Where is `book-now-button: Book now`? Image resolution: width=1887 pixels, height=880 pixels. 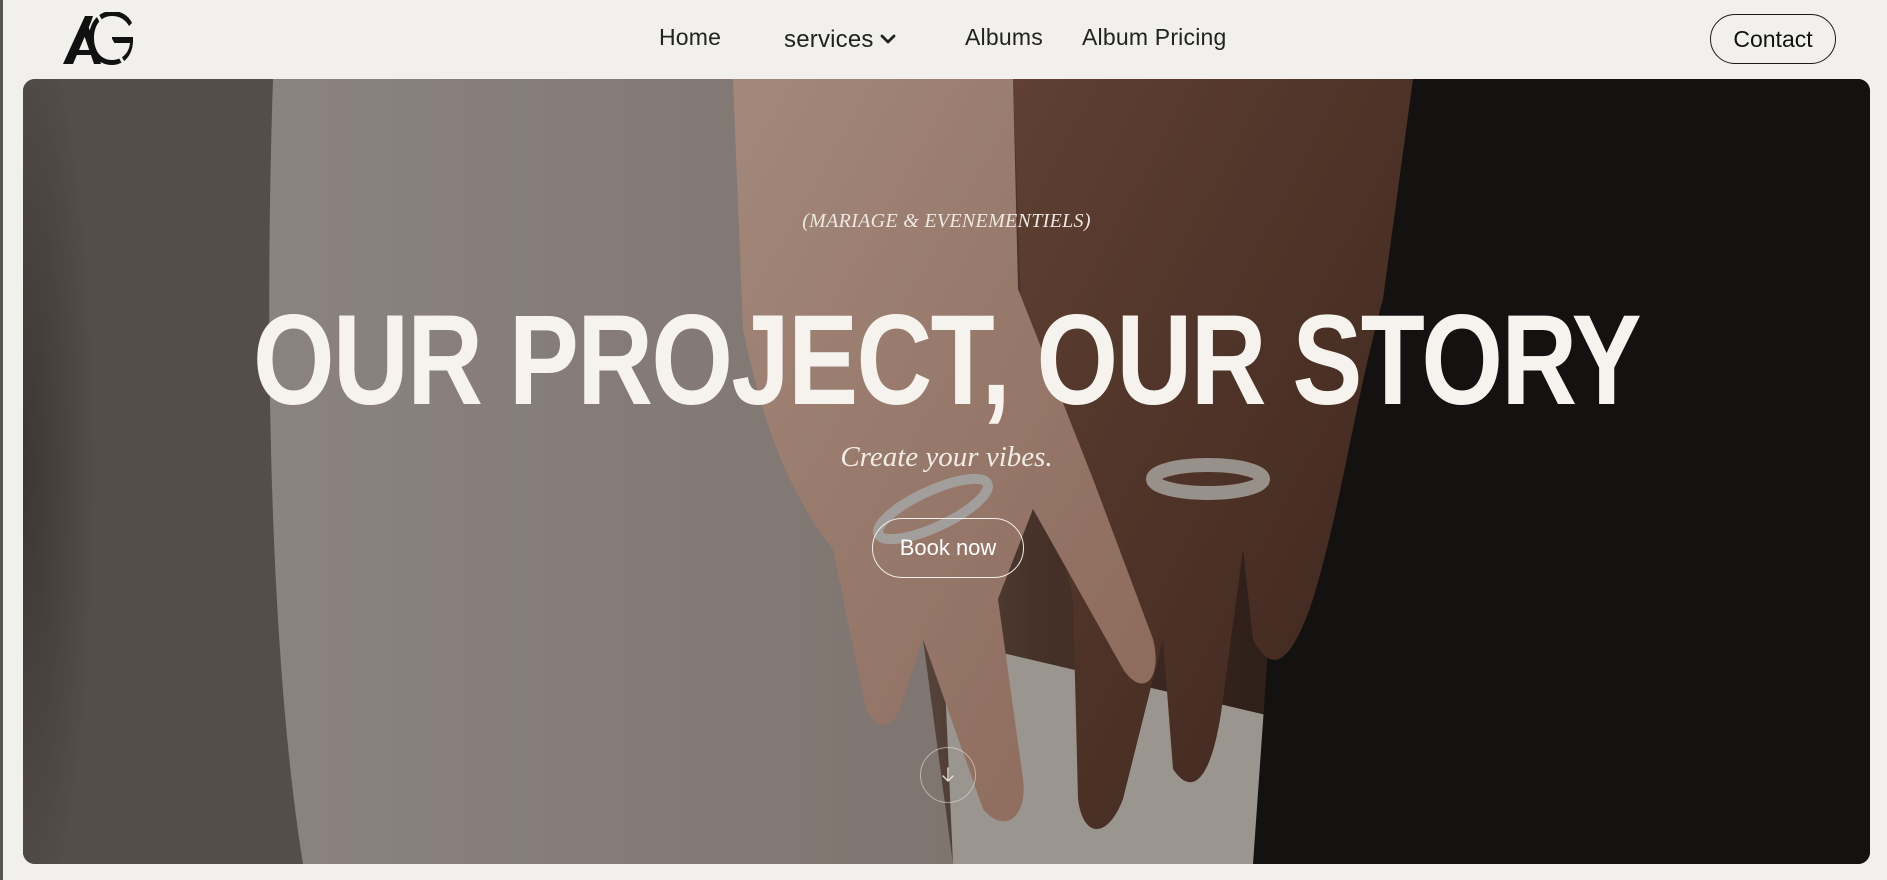
book-now-button: Book now is located at coordinates (948, 548).